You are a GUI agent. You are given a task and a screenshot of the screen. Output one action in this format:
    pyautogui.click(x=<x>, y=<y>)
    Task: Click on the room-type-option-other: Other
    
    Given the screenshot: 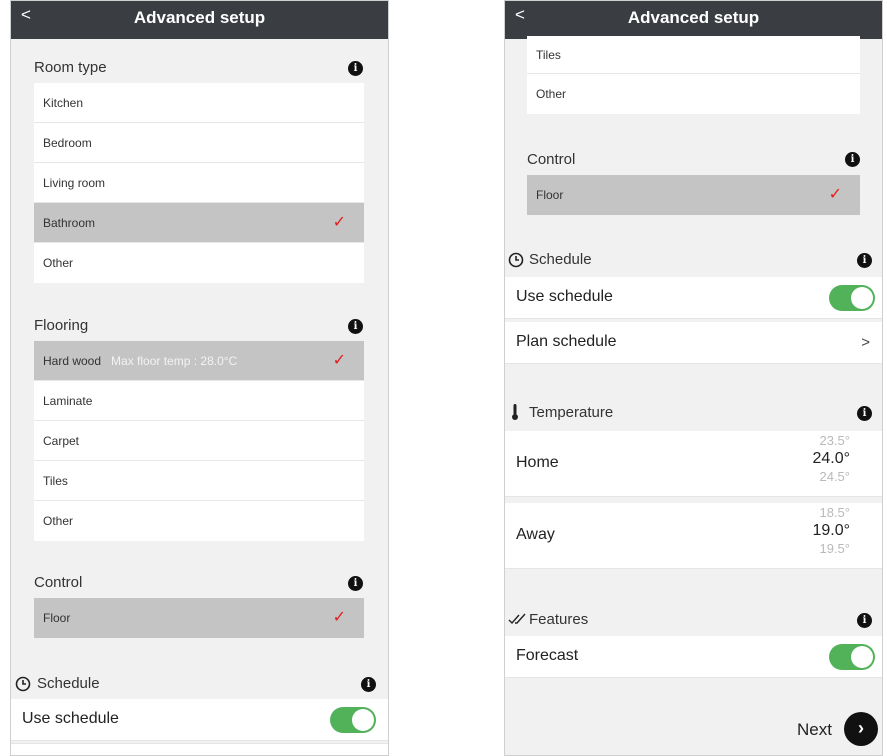 What is the action you would take?
    pyautogui.click(x=199, y=263)
    